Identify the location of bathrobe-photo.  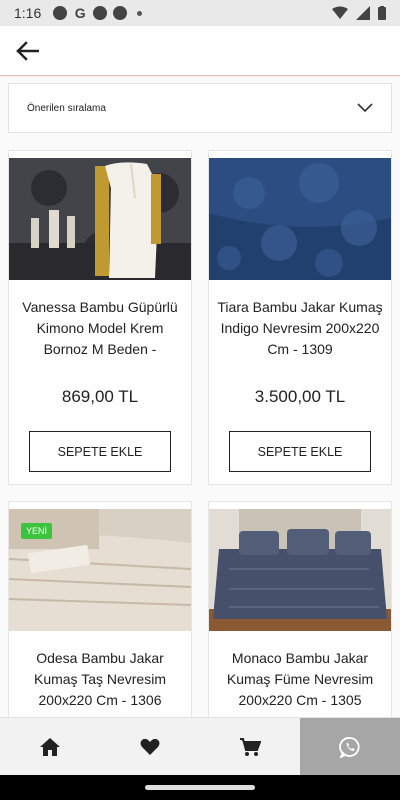
(100, 219).